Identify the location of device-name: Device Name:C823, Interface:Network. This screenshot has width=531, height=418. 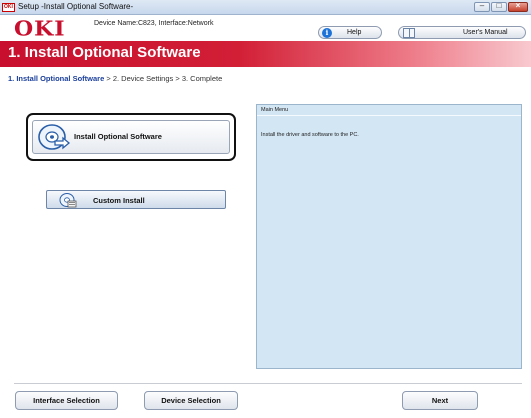
(154, 23).